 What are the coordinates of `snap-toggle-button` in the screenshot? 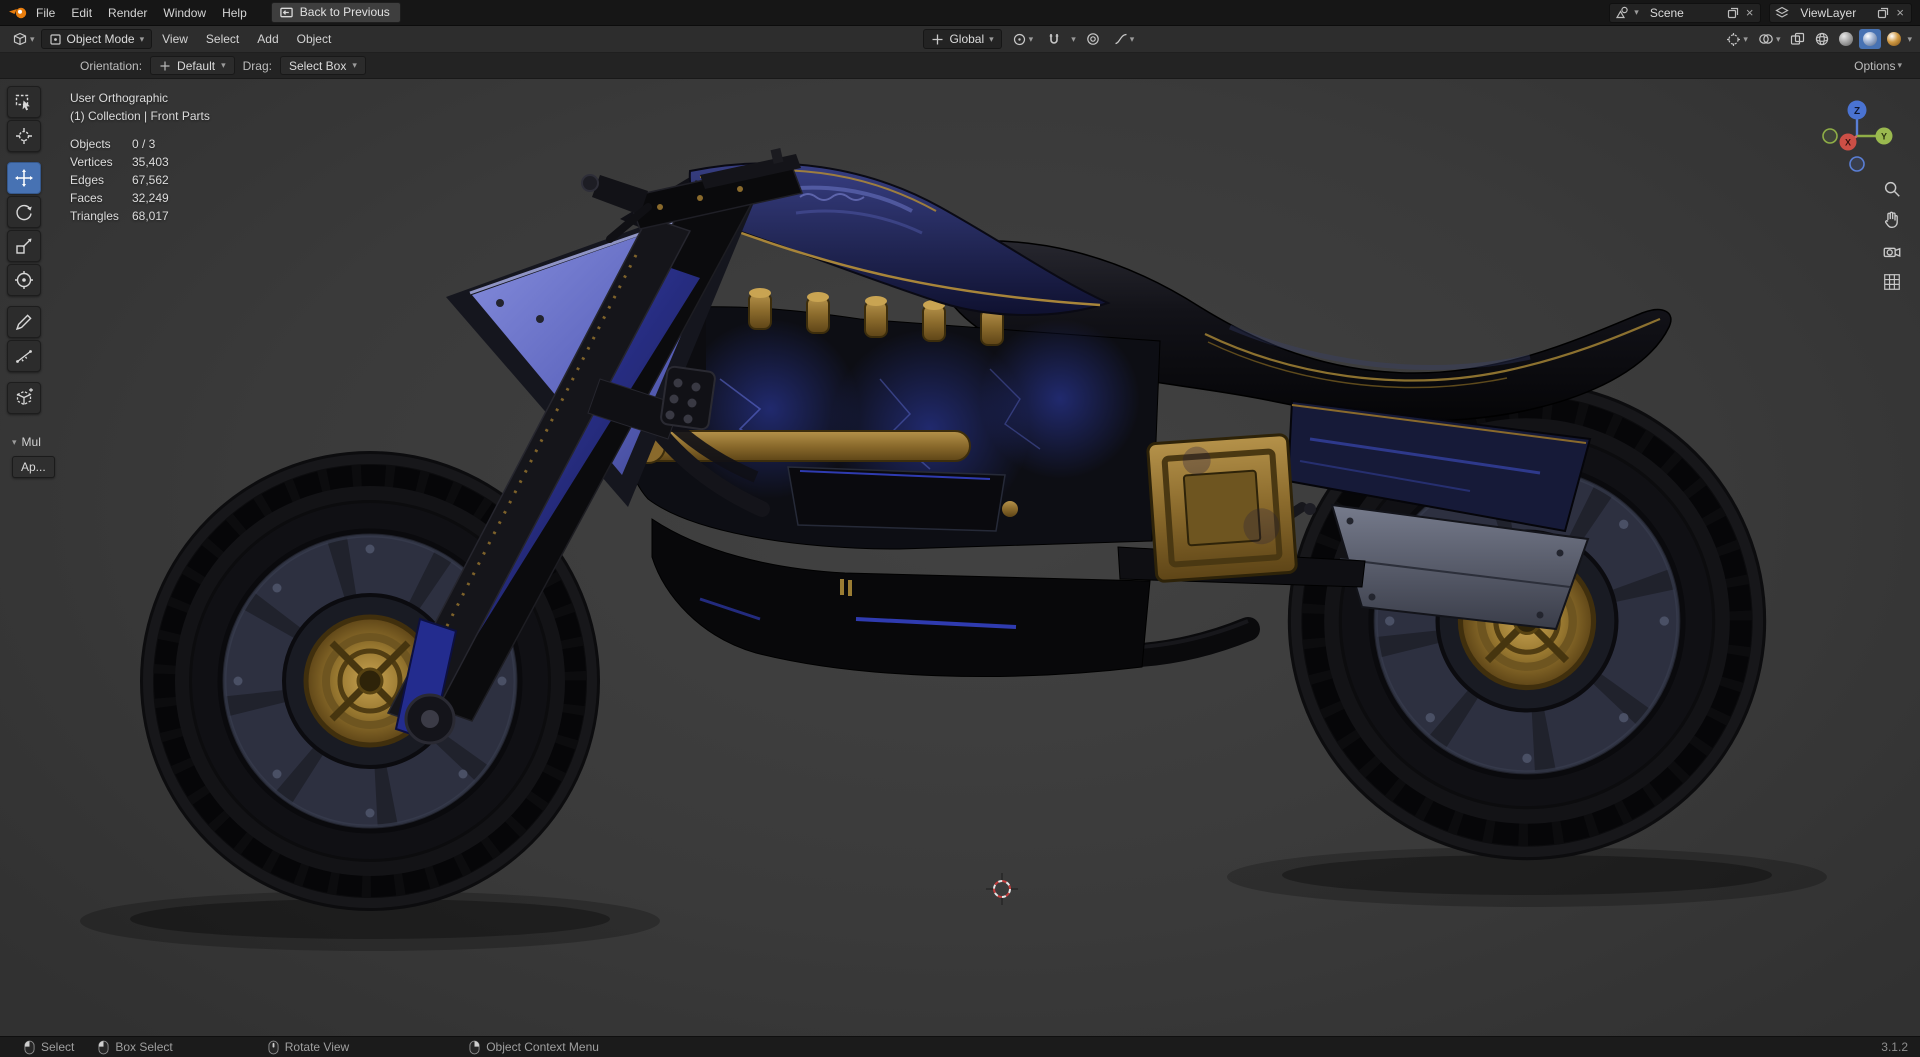 It's located at (1054, 39).